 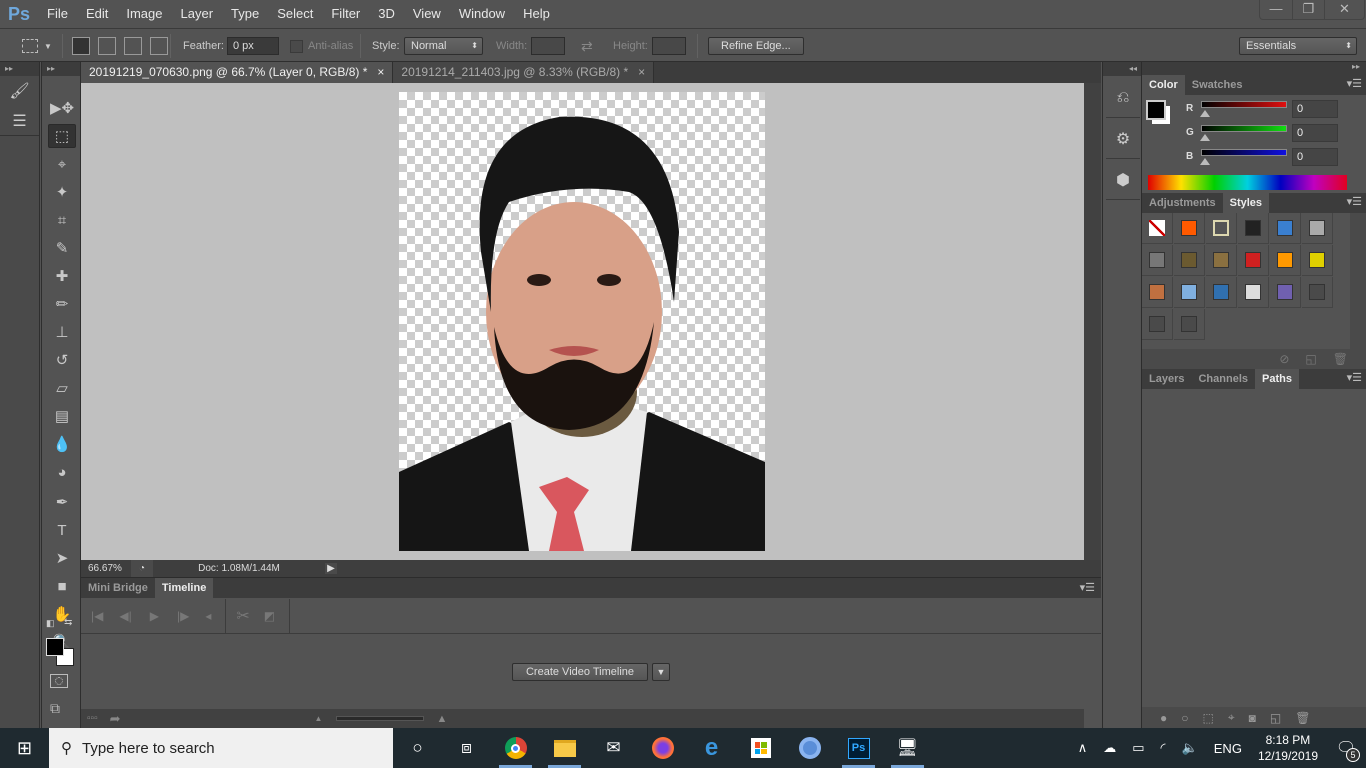 I want to click on height-input, so click(x=669, y=46).